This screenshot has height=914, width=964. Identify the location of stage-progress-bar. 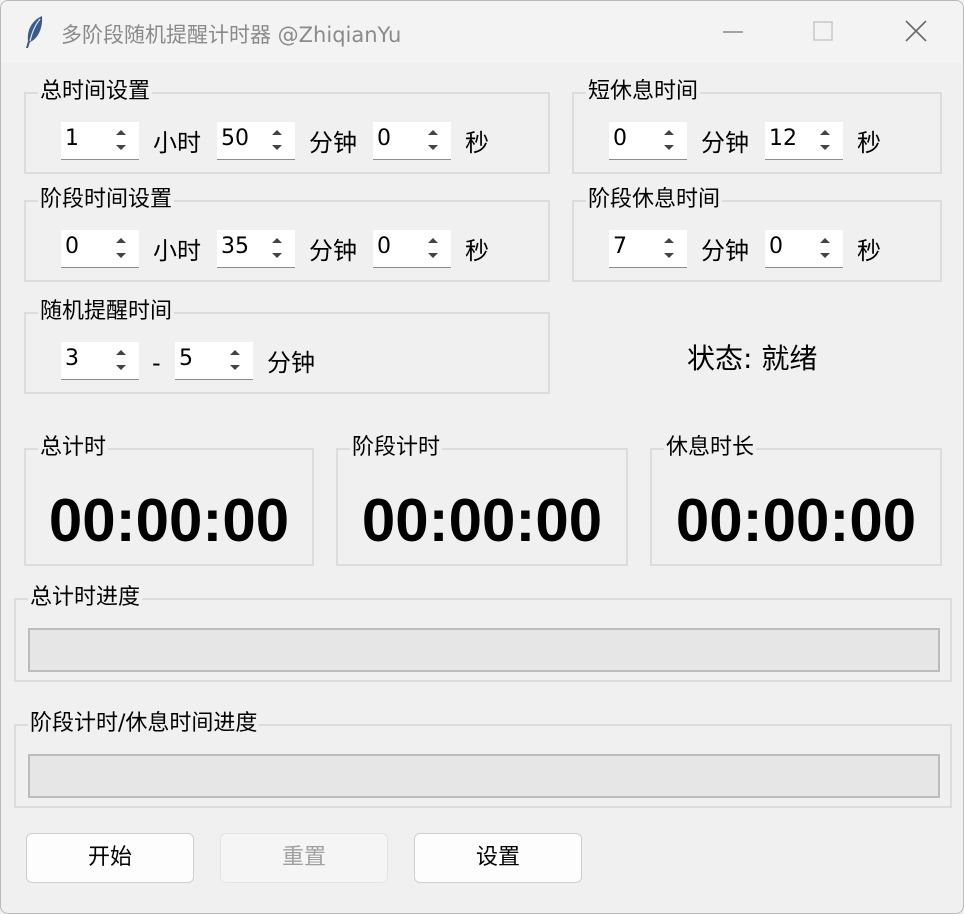
(484, 776).